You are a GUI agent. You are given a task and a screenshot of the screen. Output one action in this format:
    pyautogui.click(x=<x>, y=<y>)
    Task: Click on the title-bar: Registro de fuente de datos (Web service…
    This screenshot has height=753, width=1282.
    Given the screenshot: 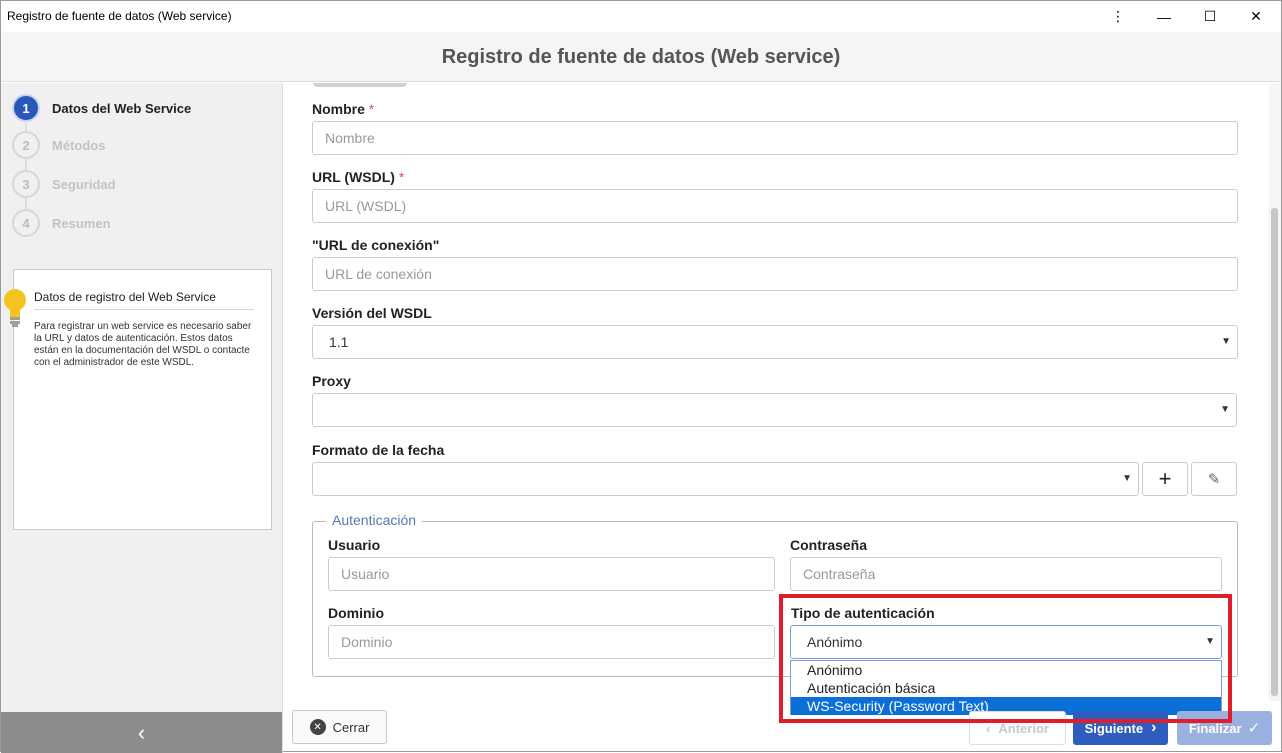 What is the action you would take?
    pyautogui.click(x=641, y=16)
    